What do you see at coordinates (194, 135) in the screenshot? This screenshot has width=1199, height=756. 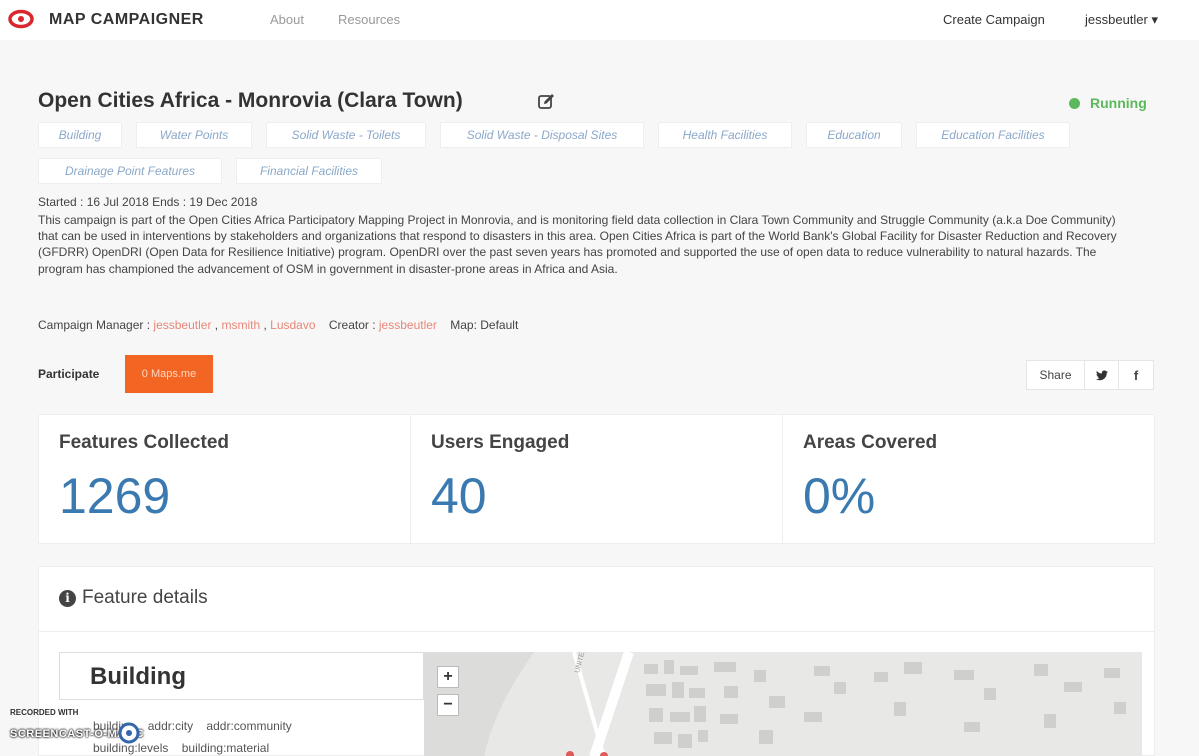 I see `tag-water-points: Water Points` at bounding box center [194, 135].